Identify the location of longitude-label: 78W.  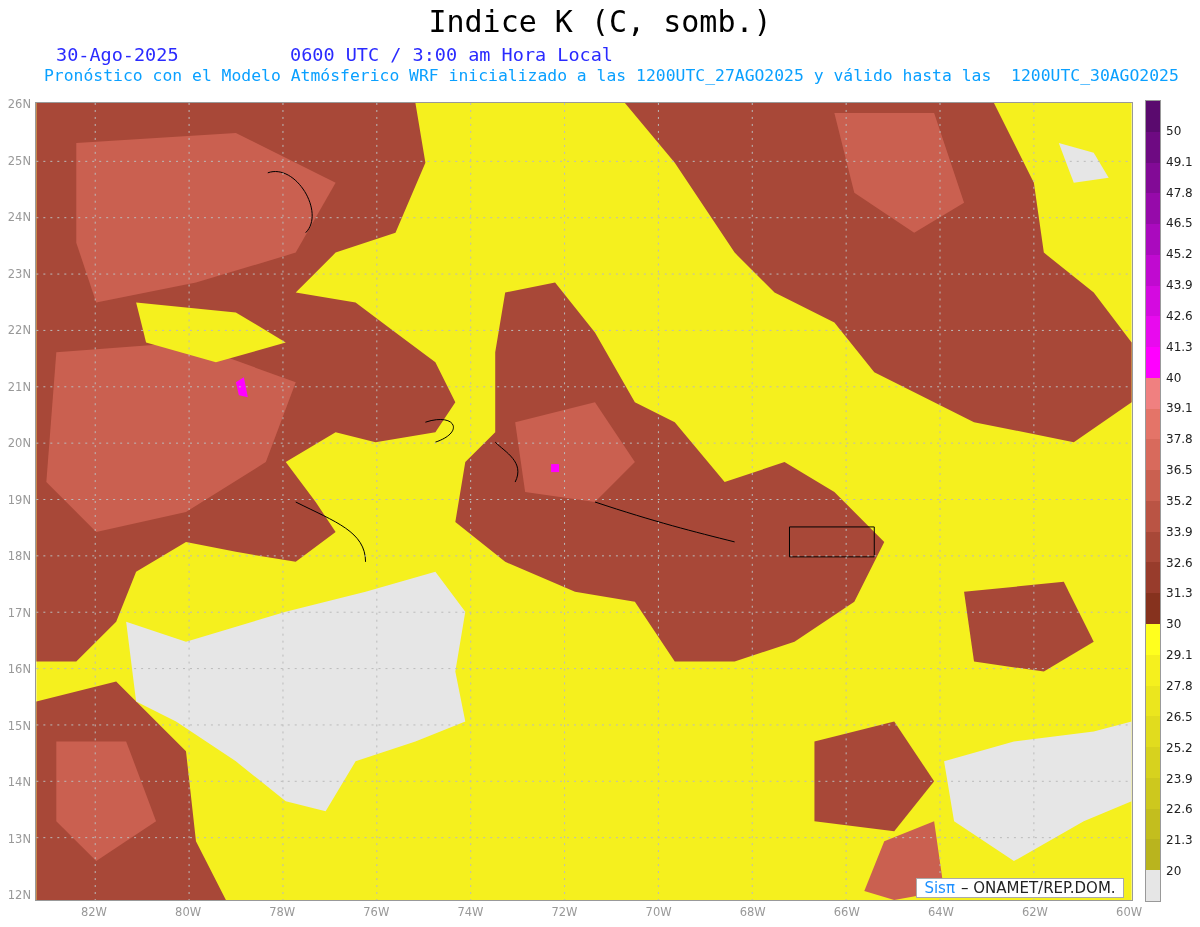
(282, 912).